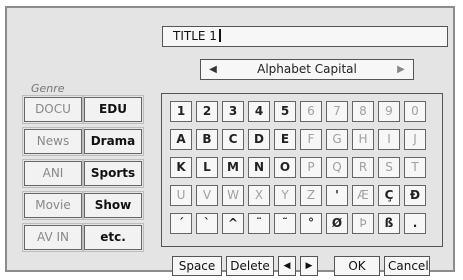 The height and width of the screenshot is (280, 463). I want to click on keyboard-key: P, so click(311, 167).